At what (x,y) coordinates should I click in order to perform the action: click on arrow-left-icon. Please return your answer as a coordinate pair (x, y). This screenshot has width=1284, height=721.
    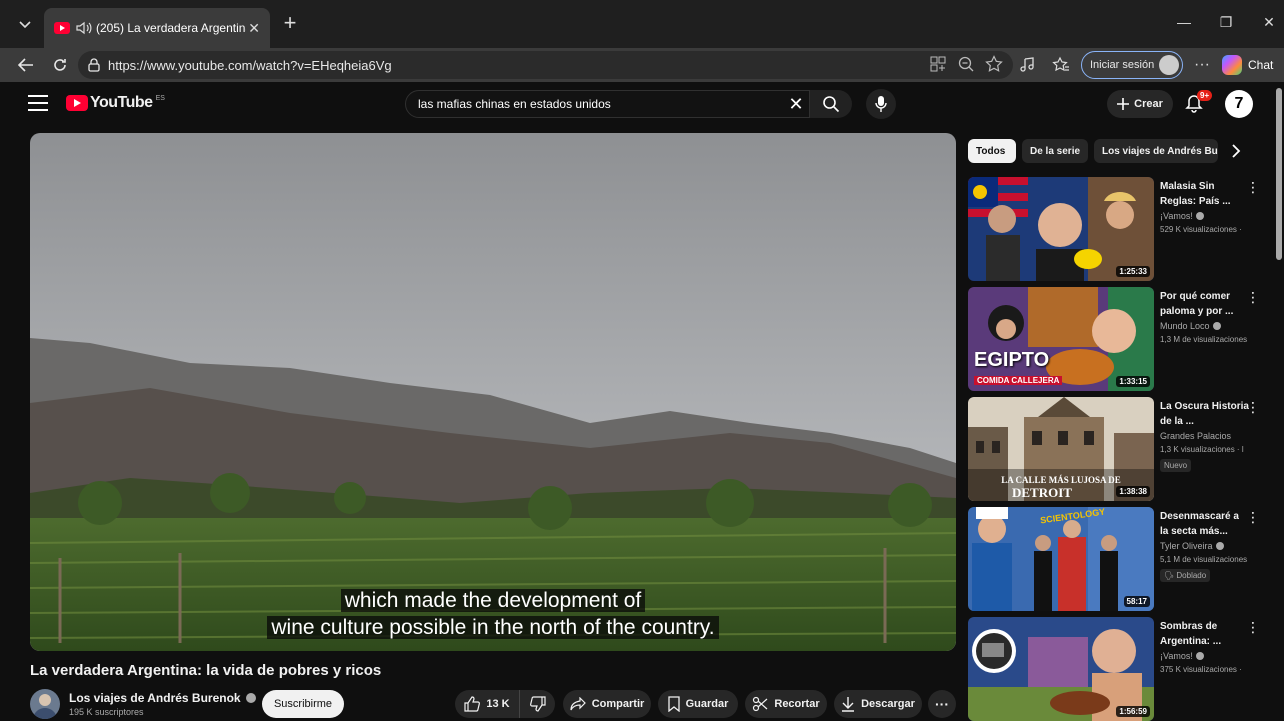
    Looking at the image, I should click on (25, 65).